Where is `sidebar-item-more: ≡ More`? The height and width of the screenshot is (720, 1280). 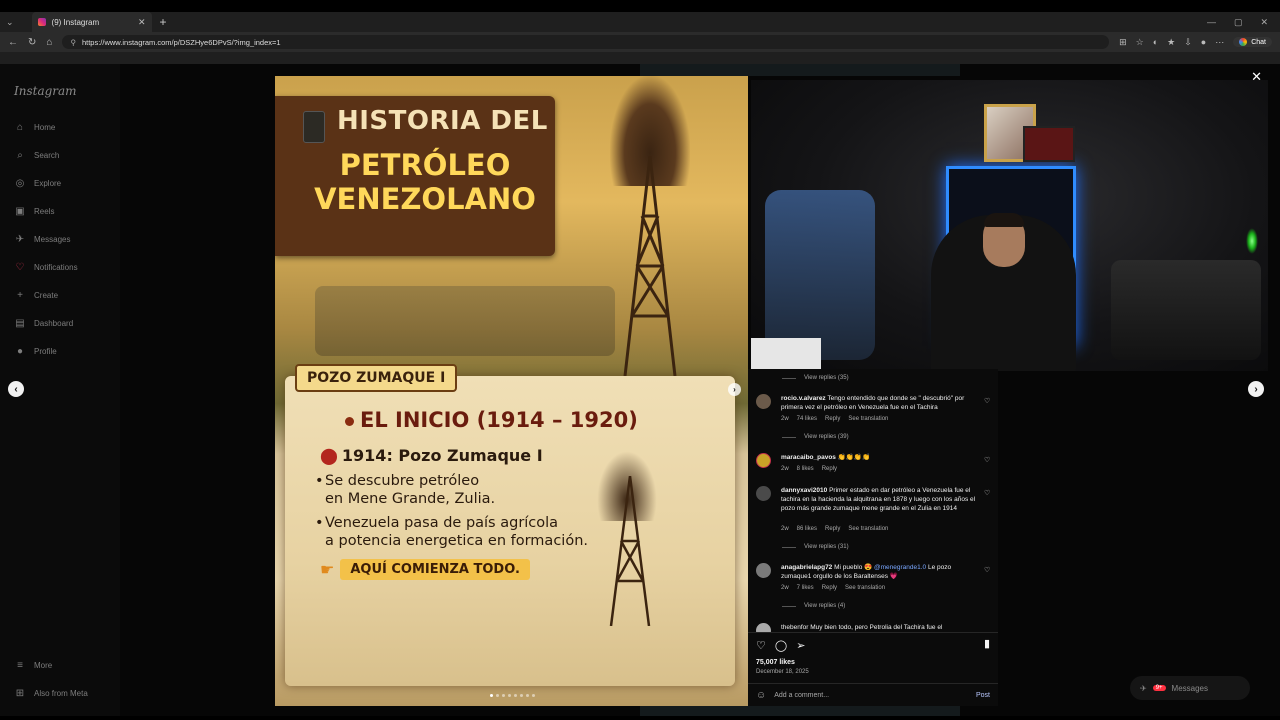
sidebar-item-more: ≡ More is located at coordinates (33, 665).